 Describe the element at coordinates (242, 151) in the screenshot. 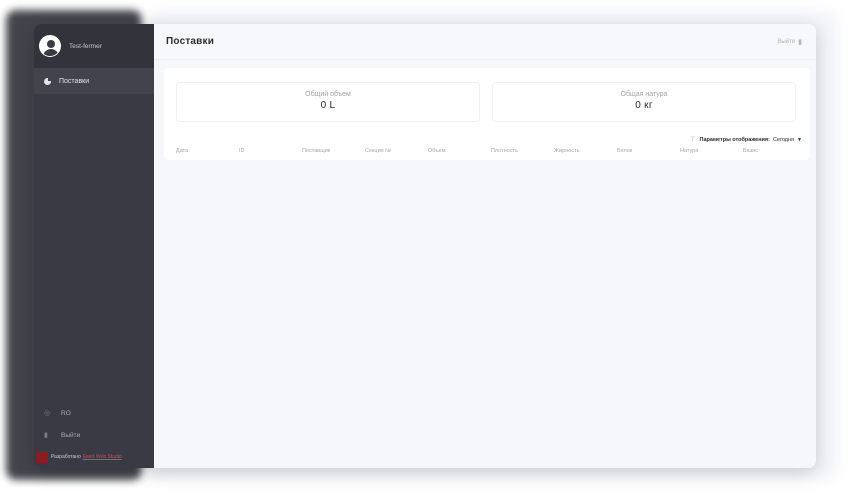

I see `column-header: ID` at that location.